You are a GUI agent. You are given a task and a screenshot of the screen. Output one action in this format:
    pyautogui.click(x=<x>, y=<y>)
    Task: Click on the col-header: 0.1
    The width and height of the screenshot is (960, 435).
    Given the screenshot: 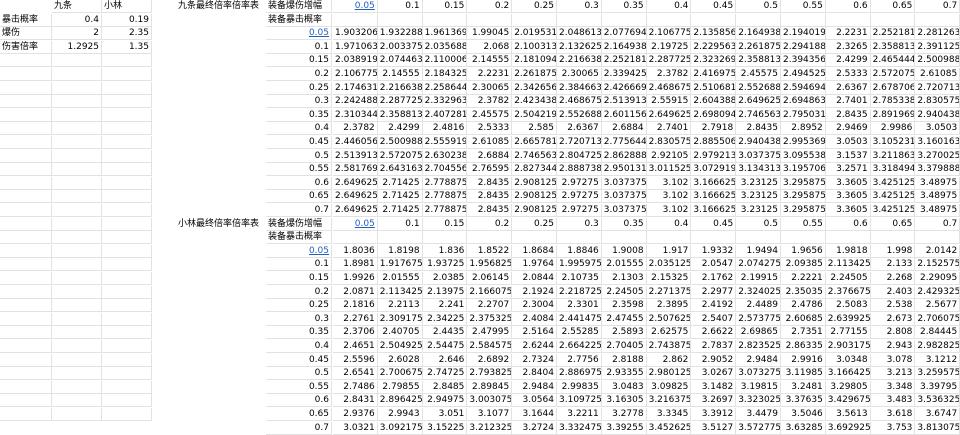 What is the action you would take?
    pyautogui.click(x=400, y=6)
    